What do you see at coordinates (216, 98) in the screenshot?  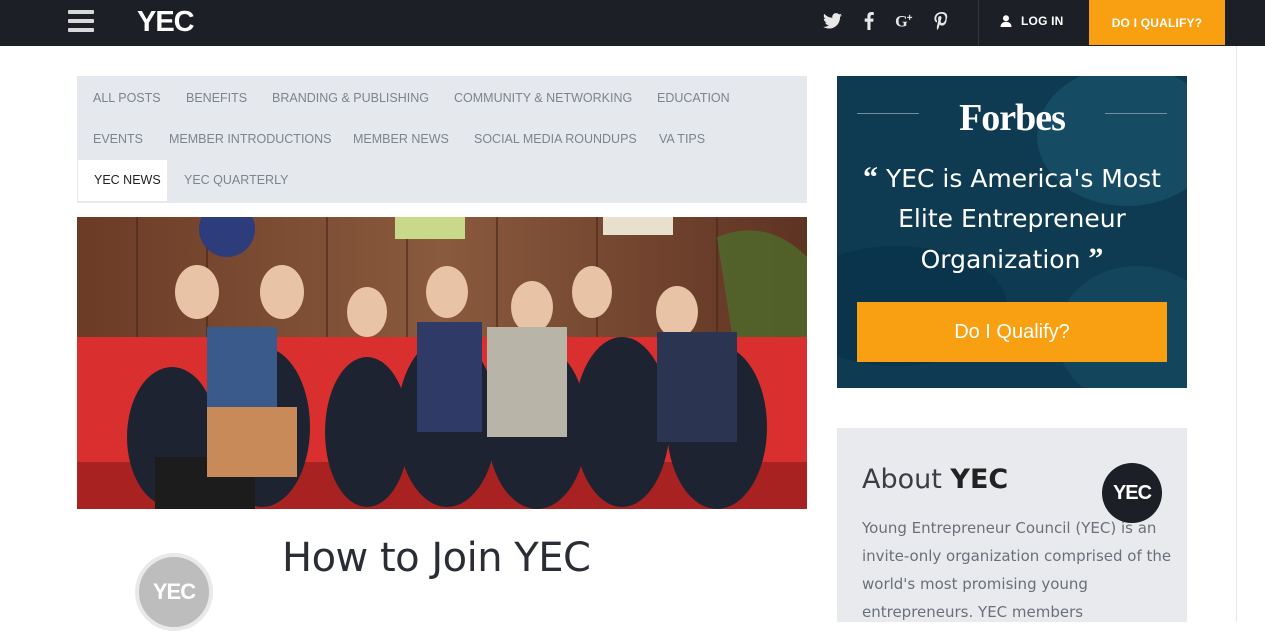 I see `category-benefits: BENEFITS` at bounding box center [216, 98].